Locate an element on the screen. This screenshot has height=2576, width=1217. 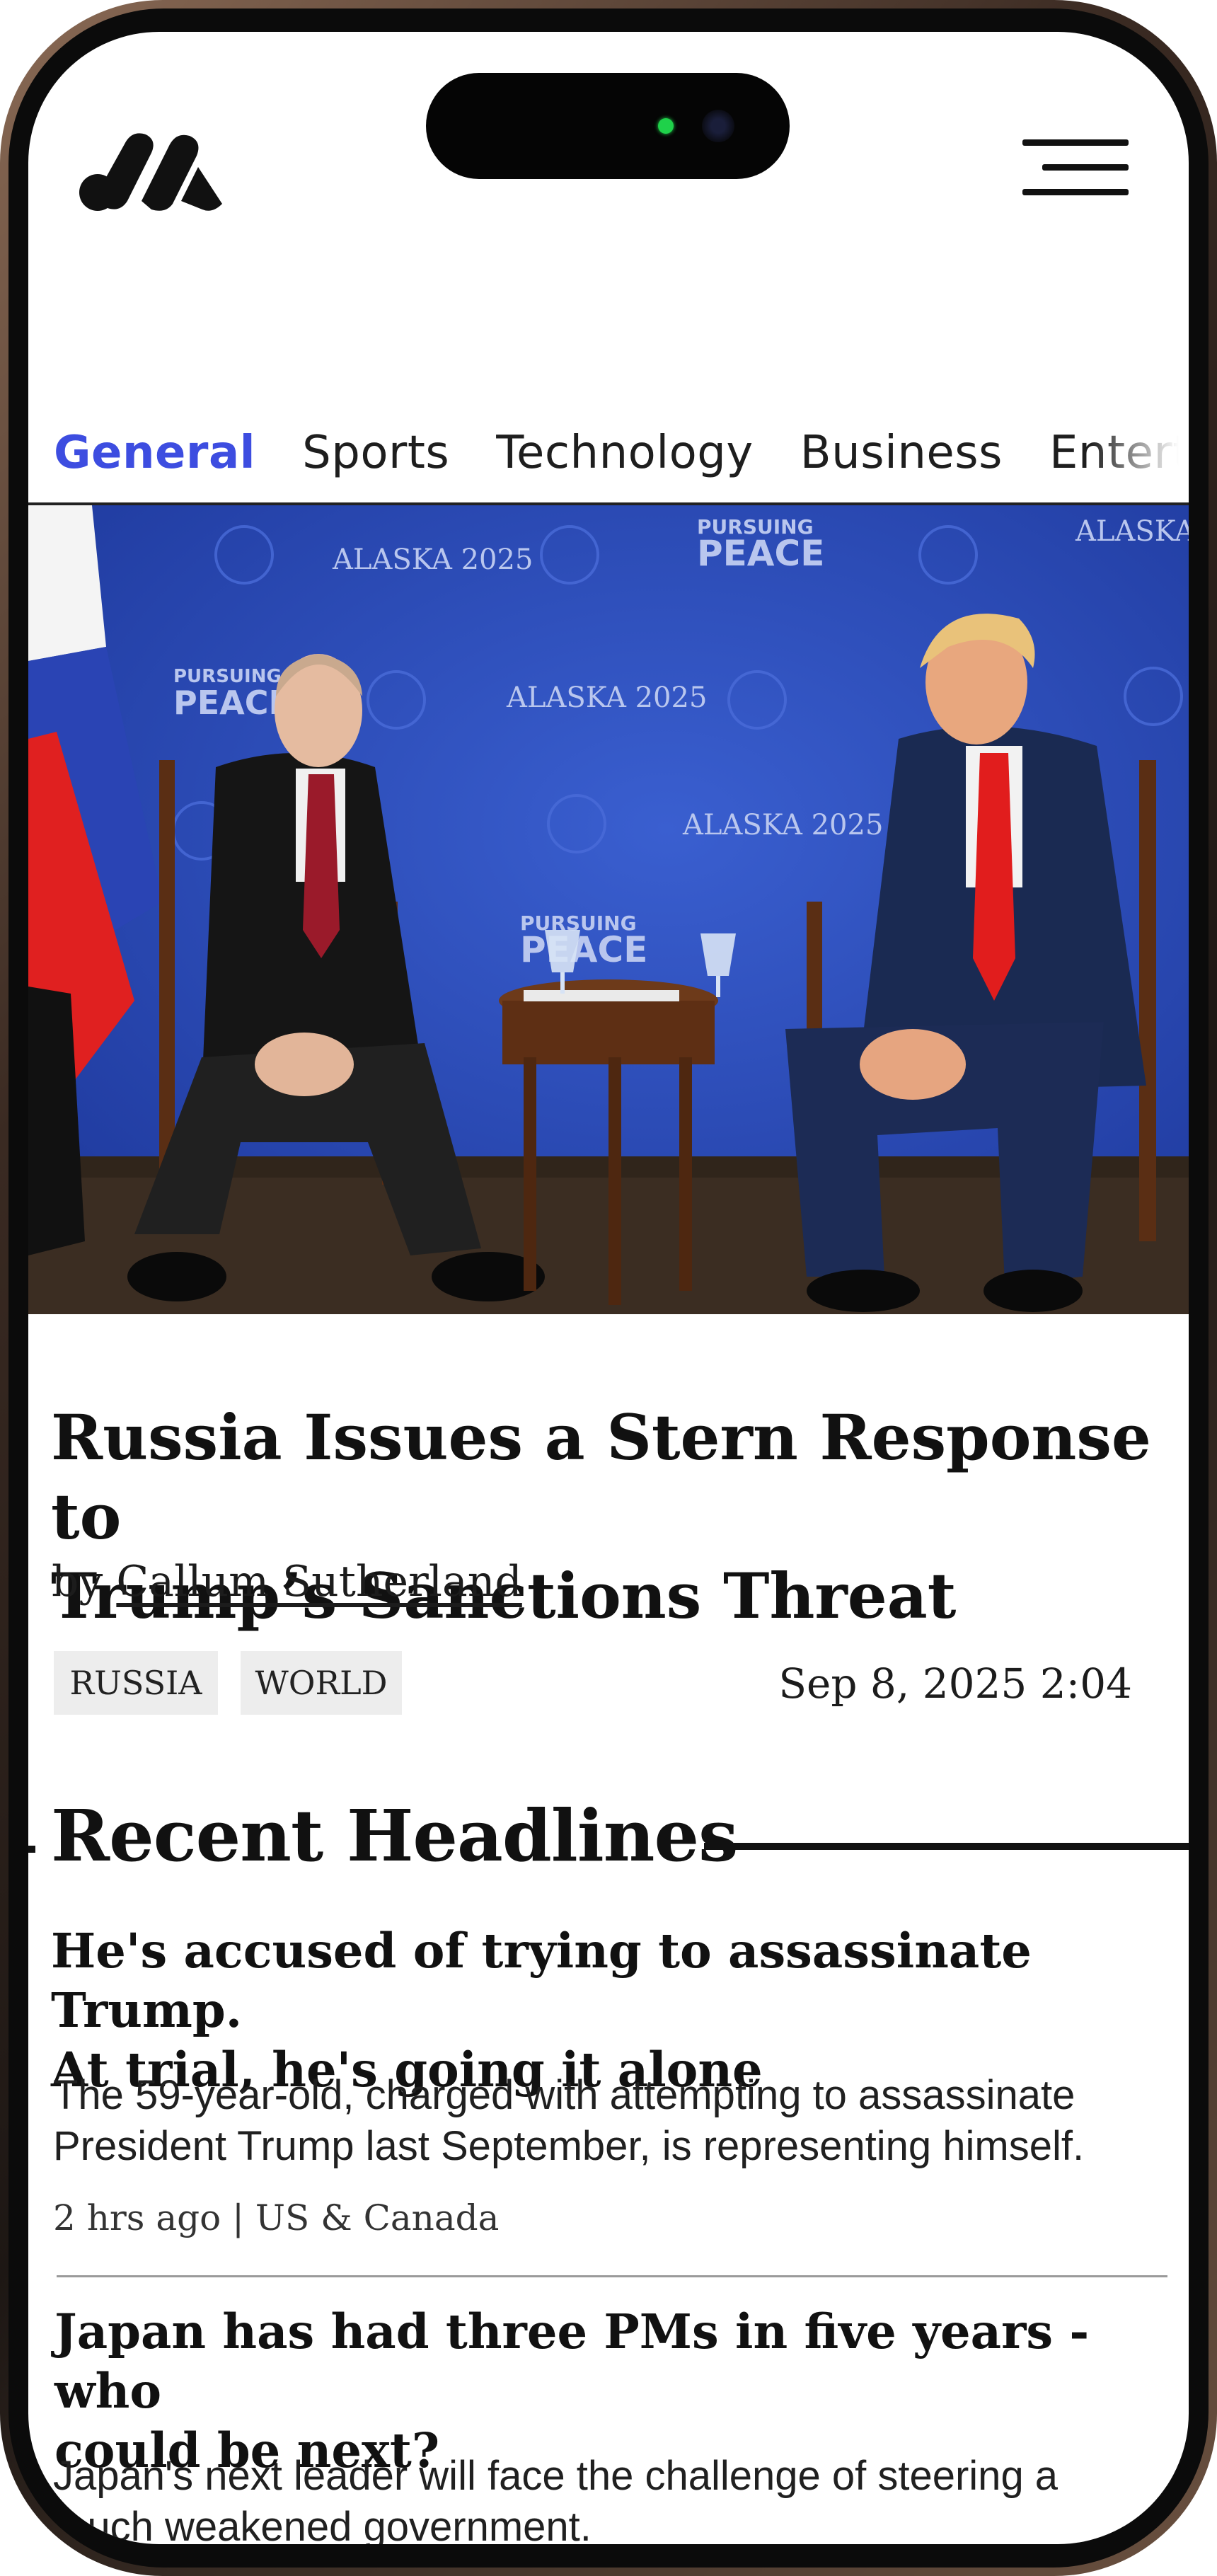
byline: by Callum Sutherland is located at coordinates (287, 1582).